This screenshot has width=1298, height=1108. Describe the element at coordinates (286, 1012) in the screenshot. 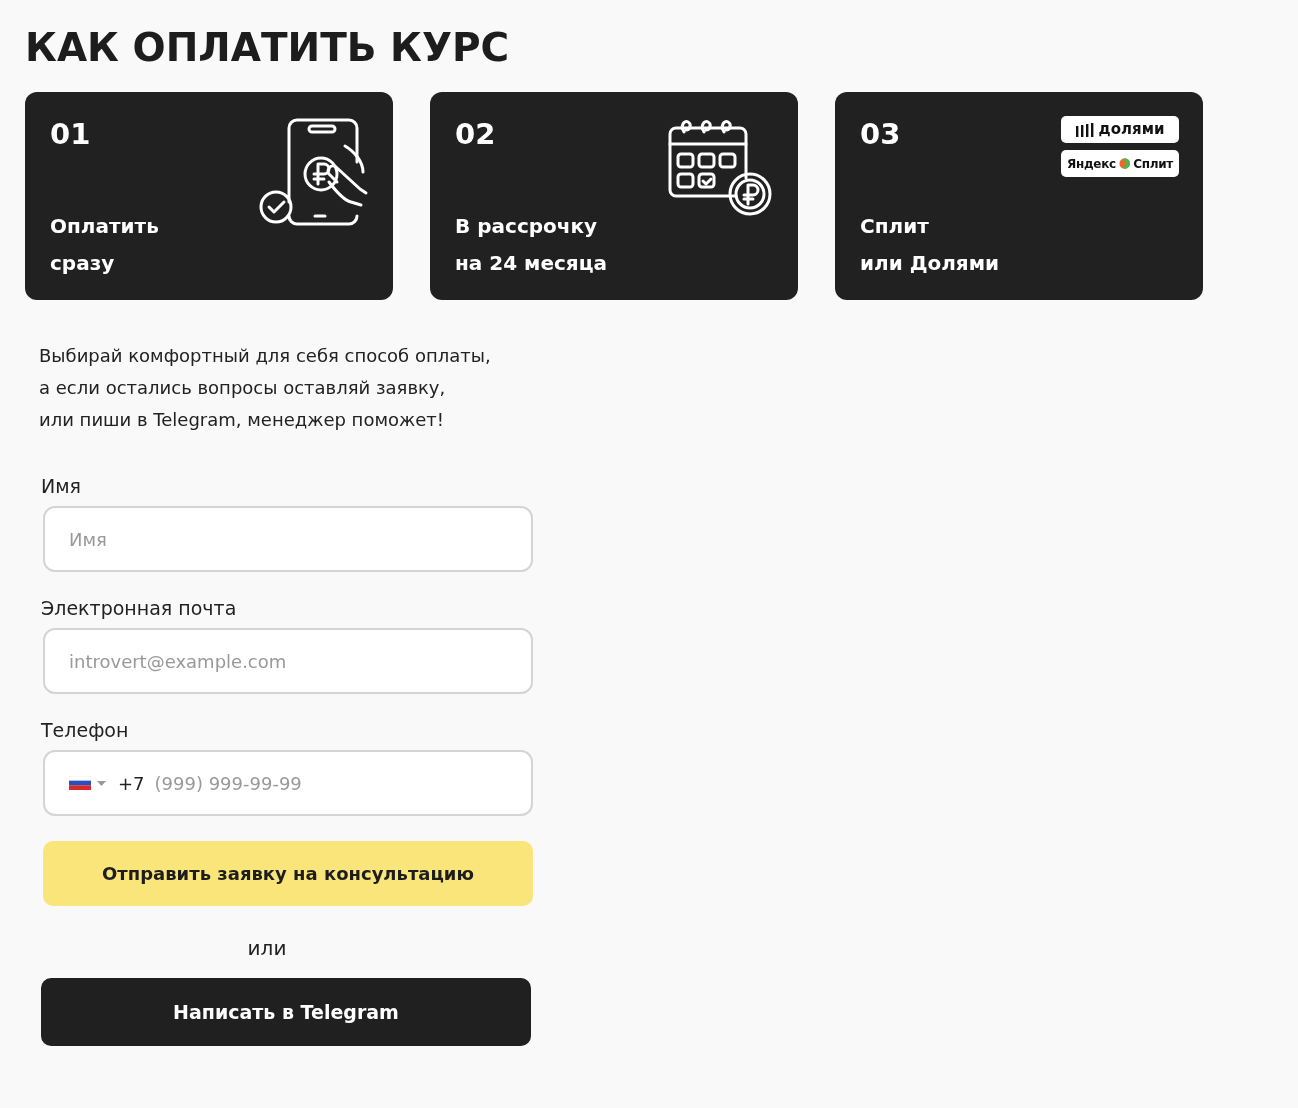

I see `telegram-button: Написать в Telegram` at that location.